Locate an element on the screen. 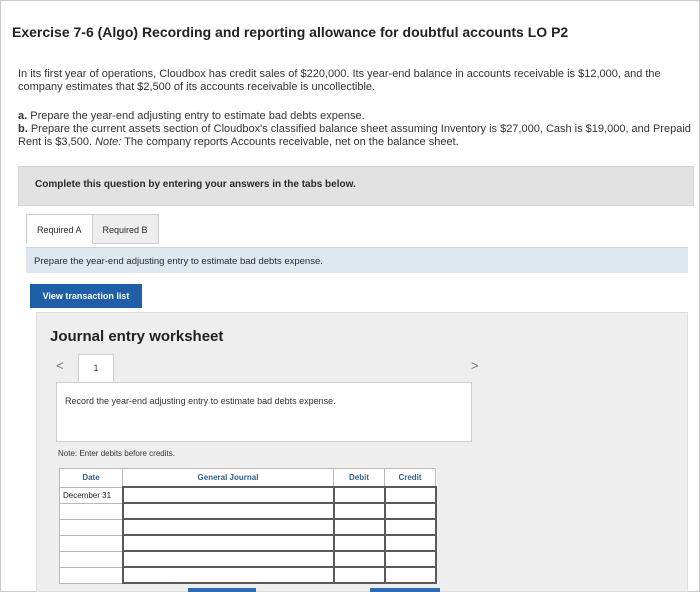 The image size is (700, 592). column-header-general-journal: General Journal is located at coordinates (228, 478).